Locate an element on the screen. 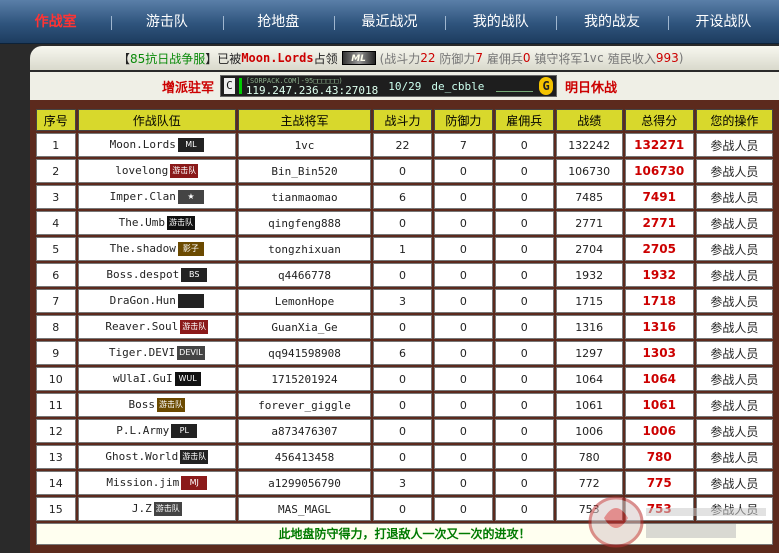 This screenshot has height=553, width=779. record-cell: 1715 is located at coordinates (589, 301).